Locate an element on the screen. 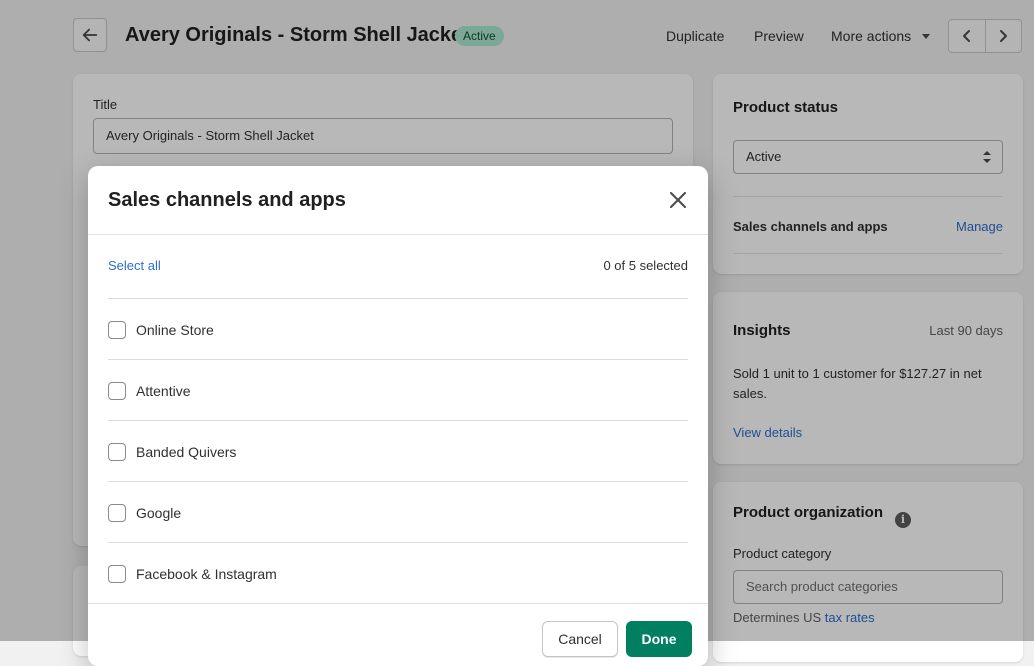  channel-label: Banded Quivers is located at coordinates (186, 452).